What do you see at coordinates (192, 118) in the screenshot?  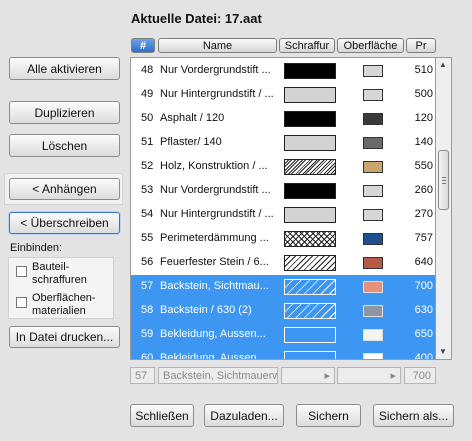 I see `row-name: Asphalt / 120` at bounding box center [192, 118].